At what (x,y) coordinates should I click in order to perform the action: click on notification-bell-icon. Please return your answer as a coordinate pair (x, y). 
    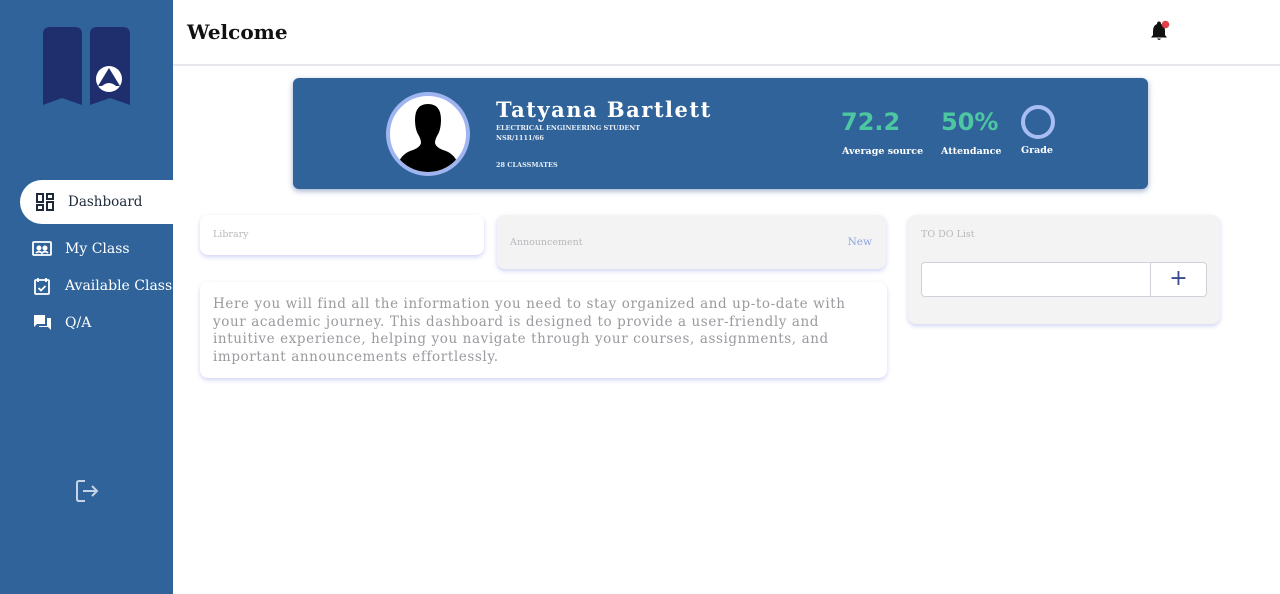
    Looking at the image, I should click on (1160, 31).